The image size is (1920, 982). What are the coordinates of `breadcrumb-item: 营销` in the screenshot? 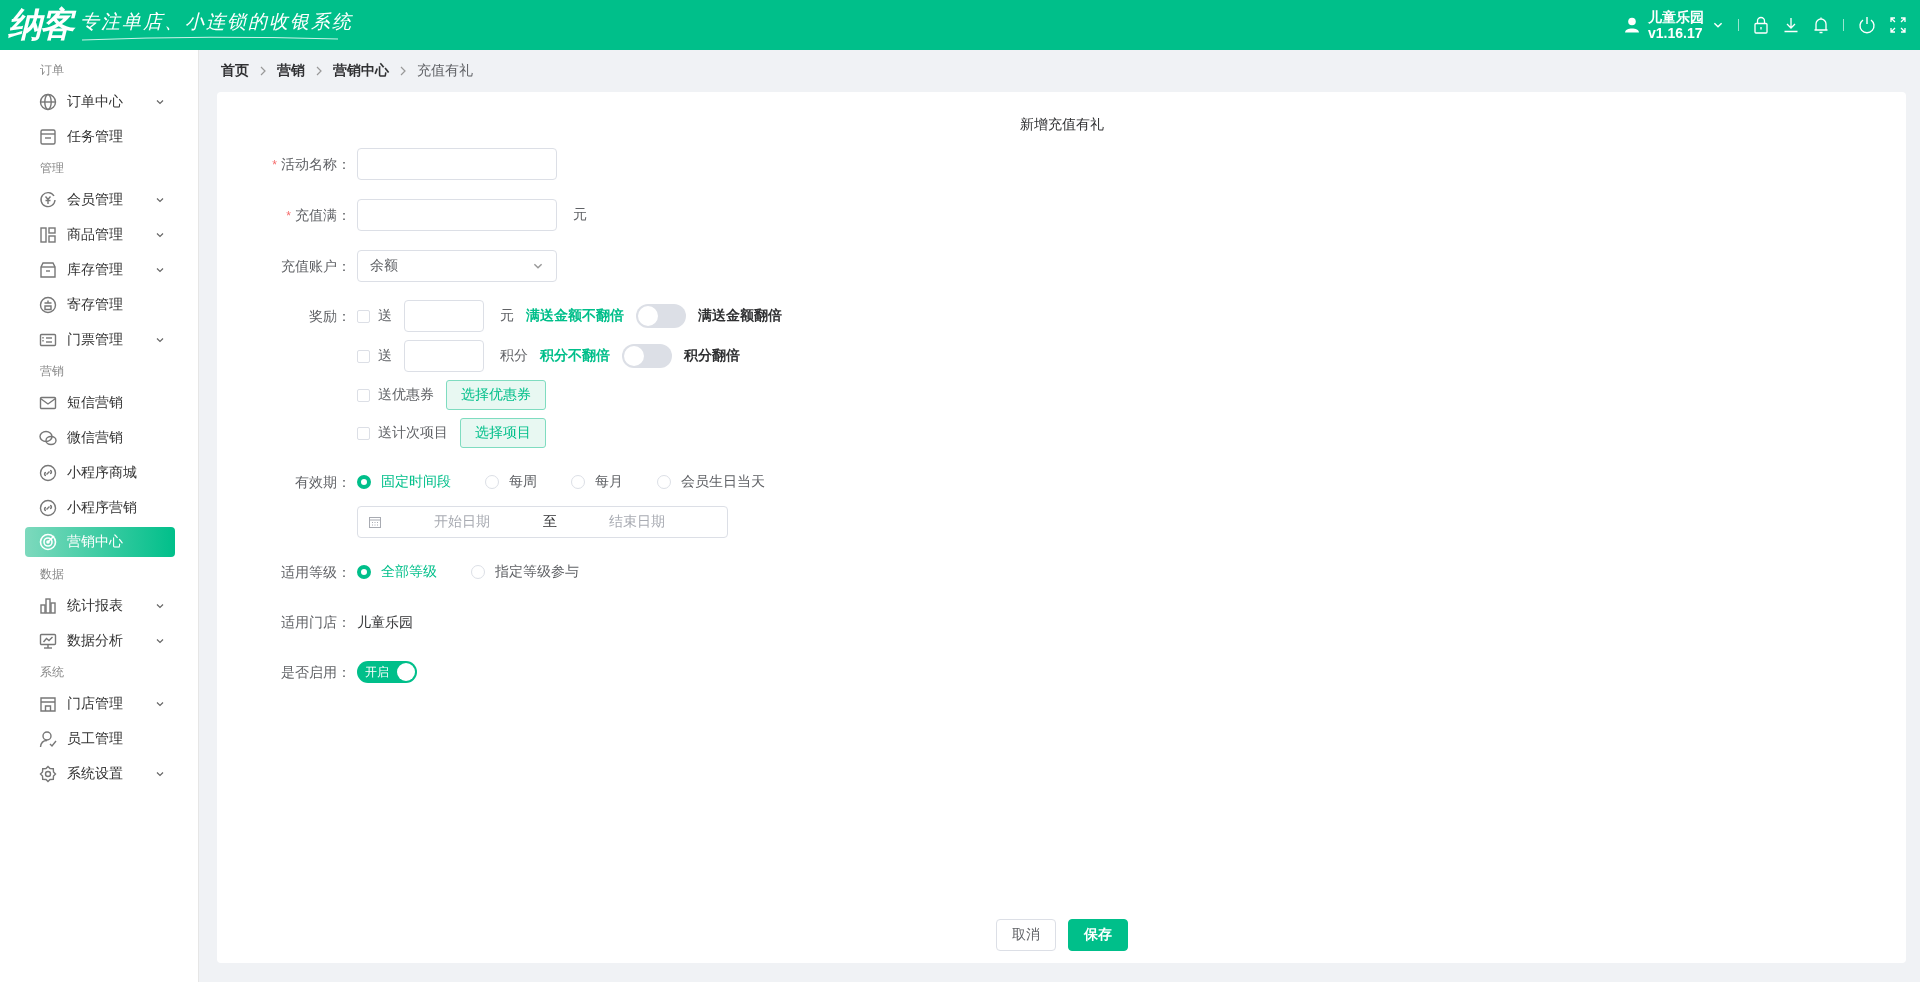 It's located at (291, 71).